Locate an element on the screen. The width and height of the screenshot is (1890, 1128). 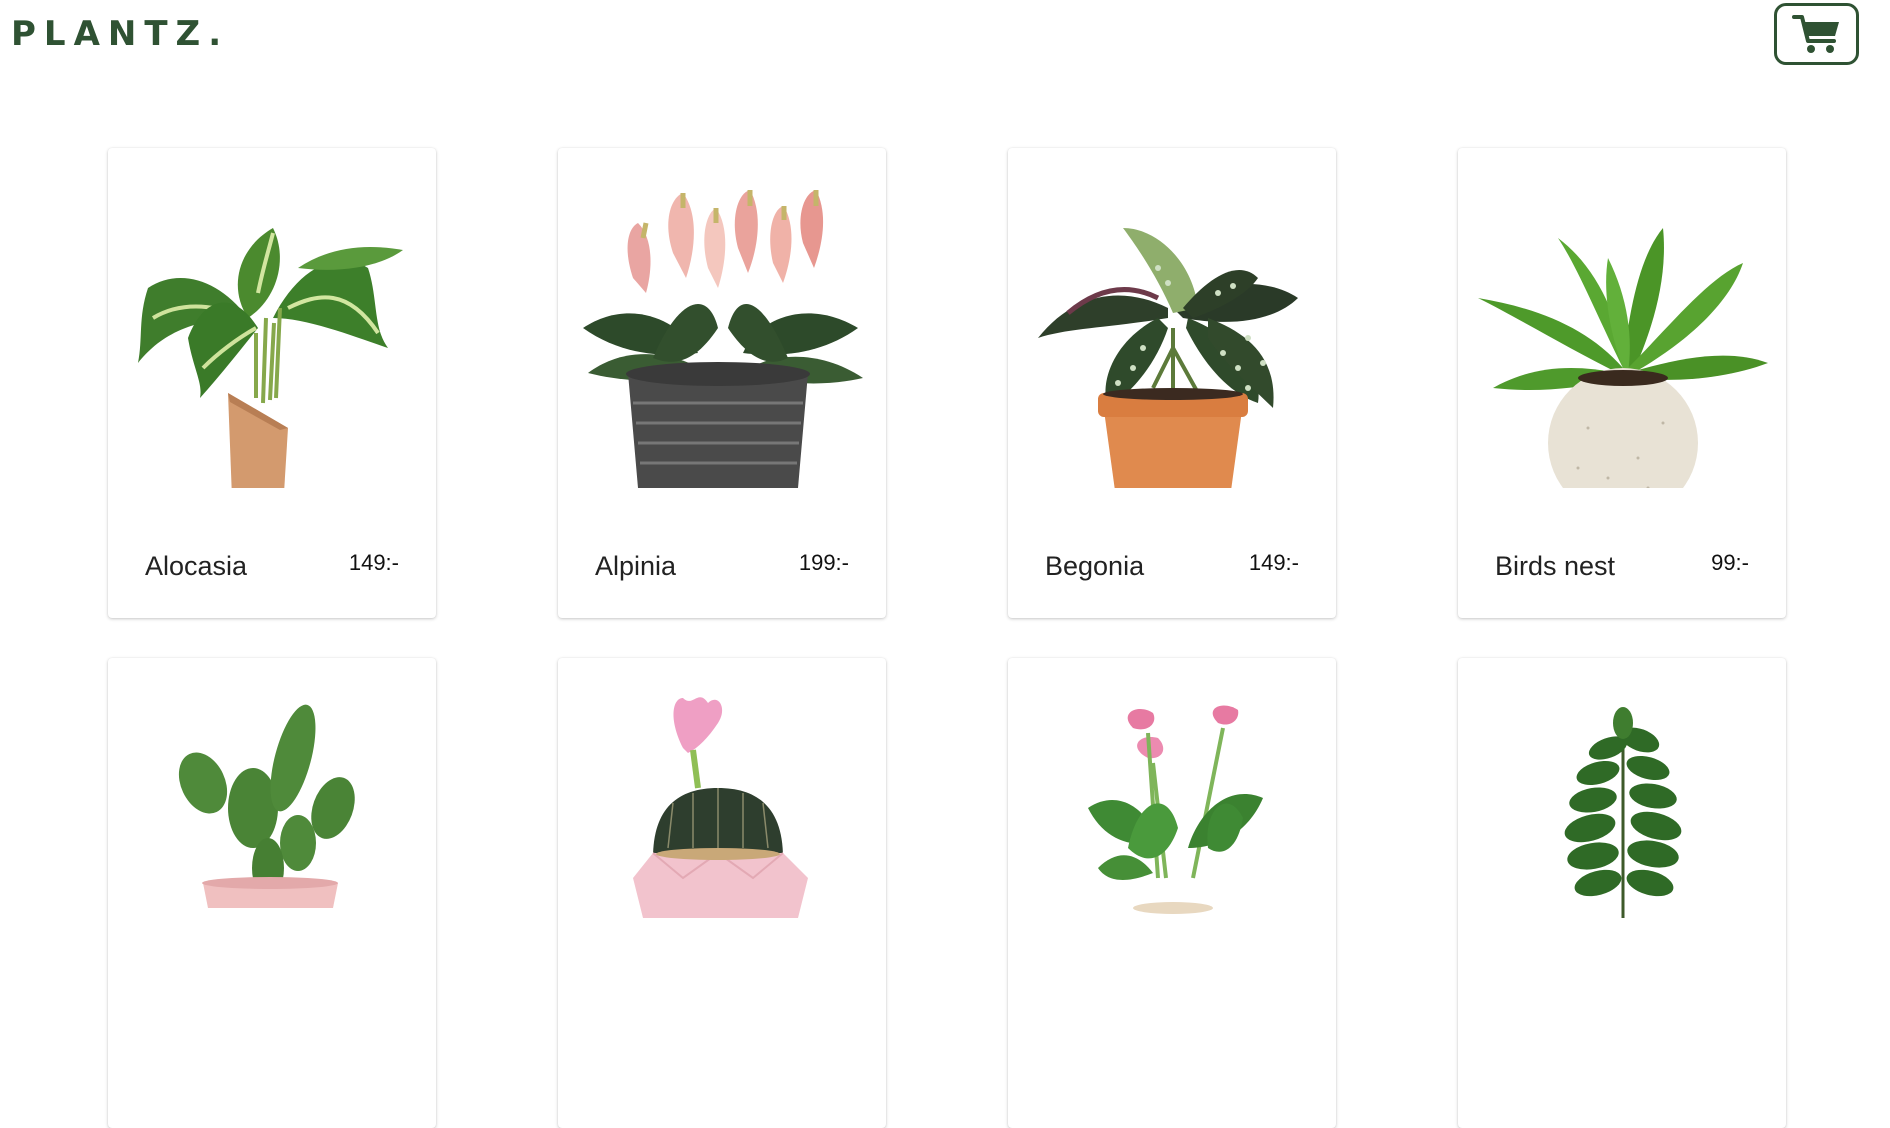
flowering-cactus-plant-image is located at coordinates (720, 807).